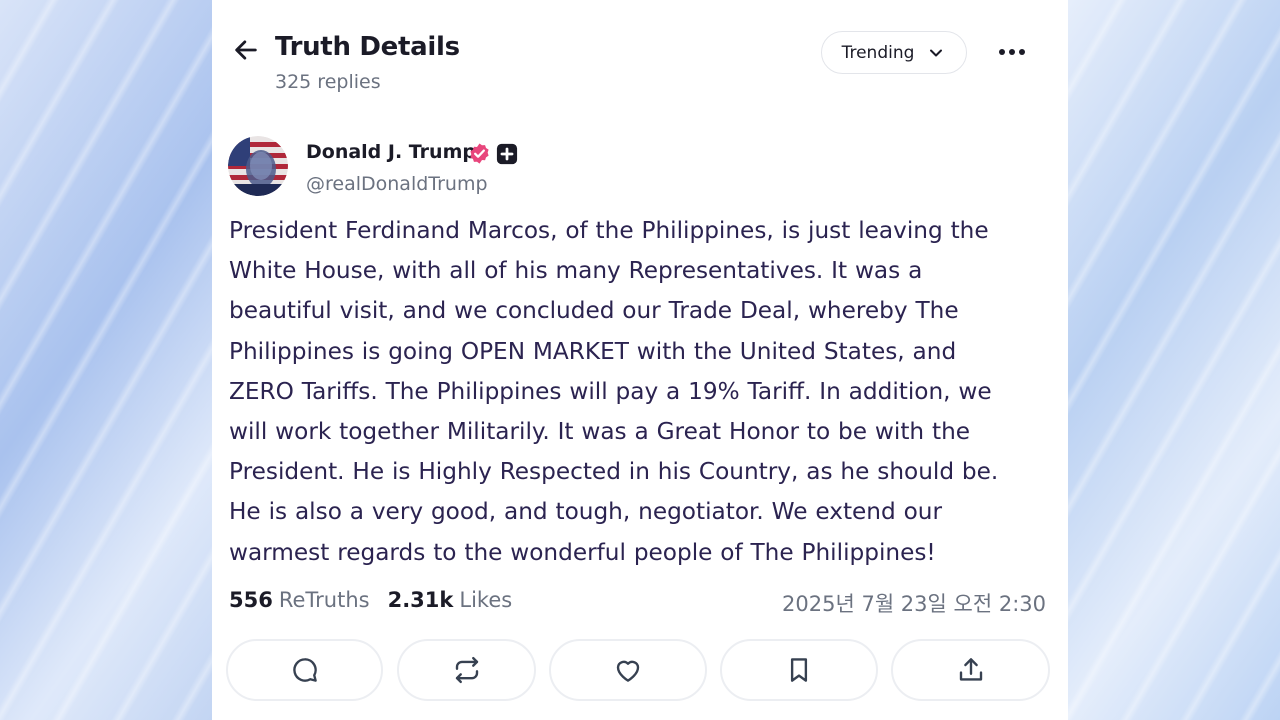  Describe the element at coordinates (420, 600) in the screenshot. I see `likes-count: 2.31k` at that location.